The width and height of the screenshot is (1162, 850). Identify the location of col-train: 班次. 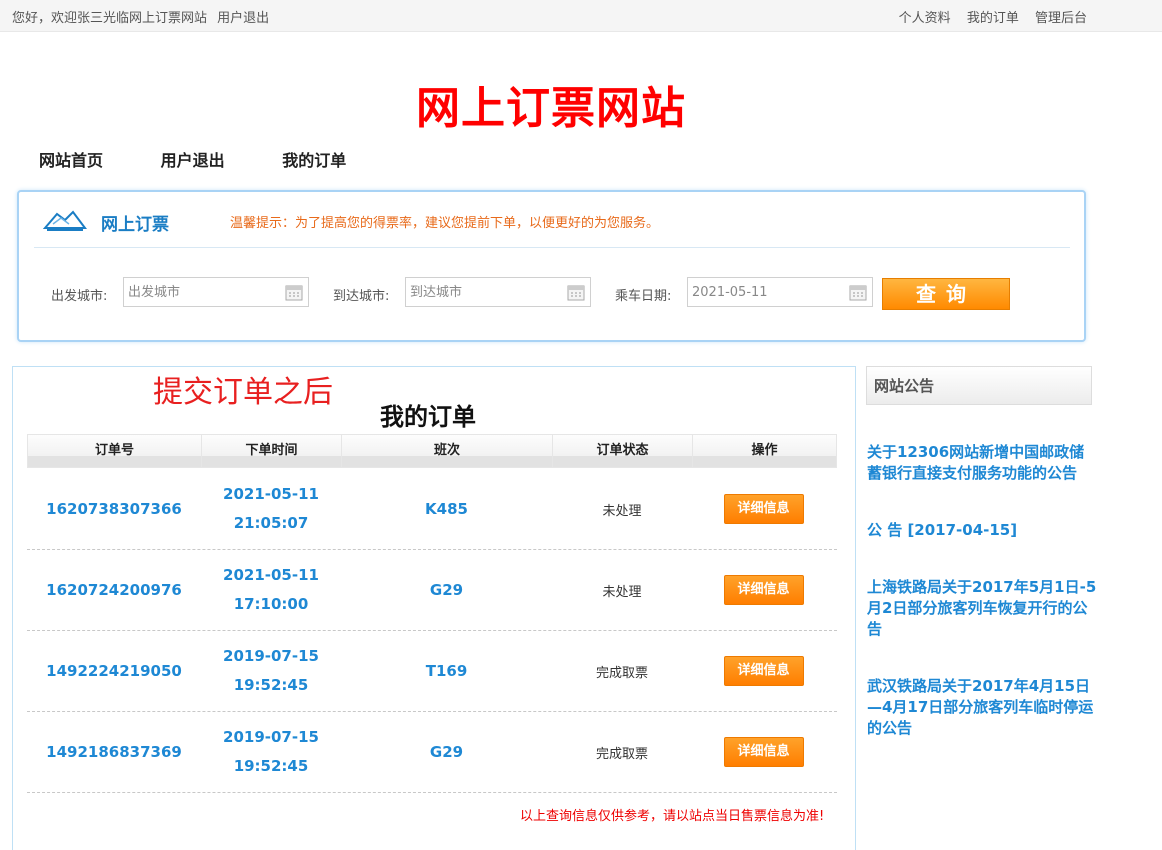
(447, 451).